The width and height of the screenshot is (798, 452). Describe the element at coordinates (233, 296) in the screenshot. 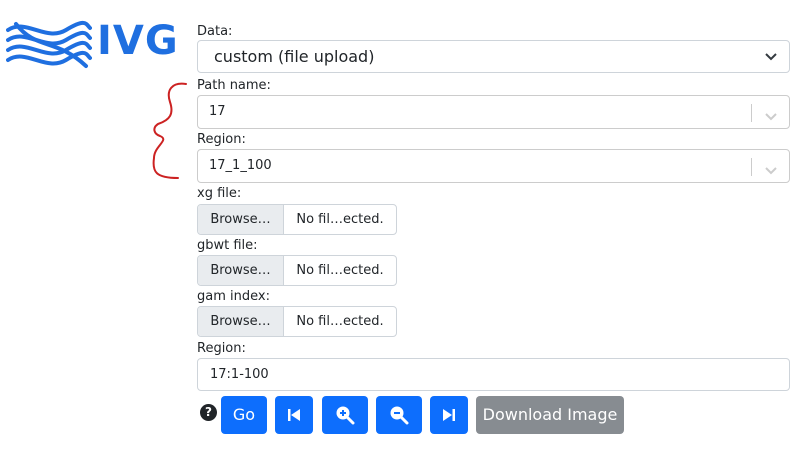

I see `gam-index-label: gam index:` at that location.